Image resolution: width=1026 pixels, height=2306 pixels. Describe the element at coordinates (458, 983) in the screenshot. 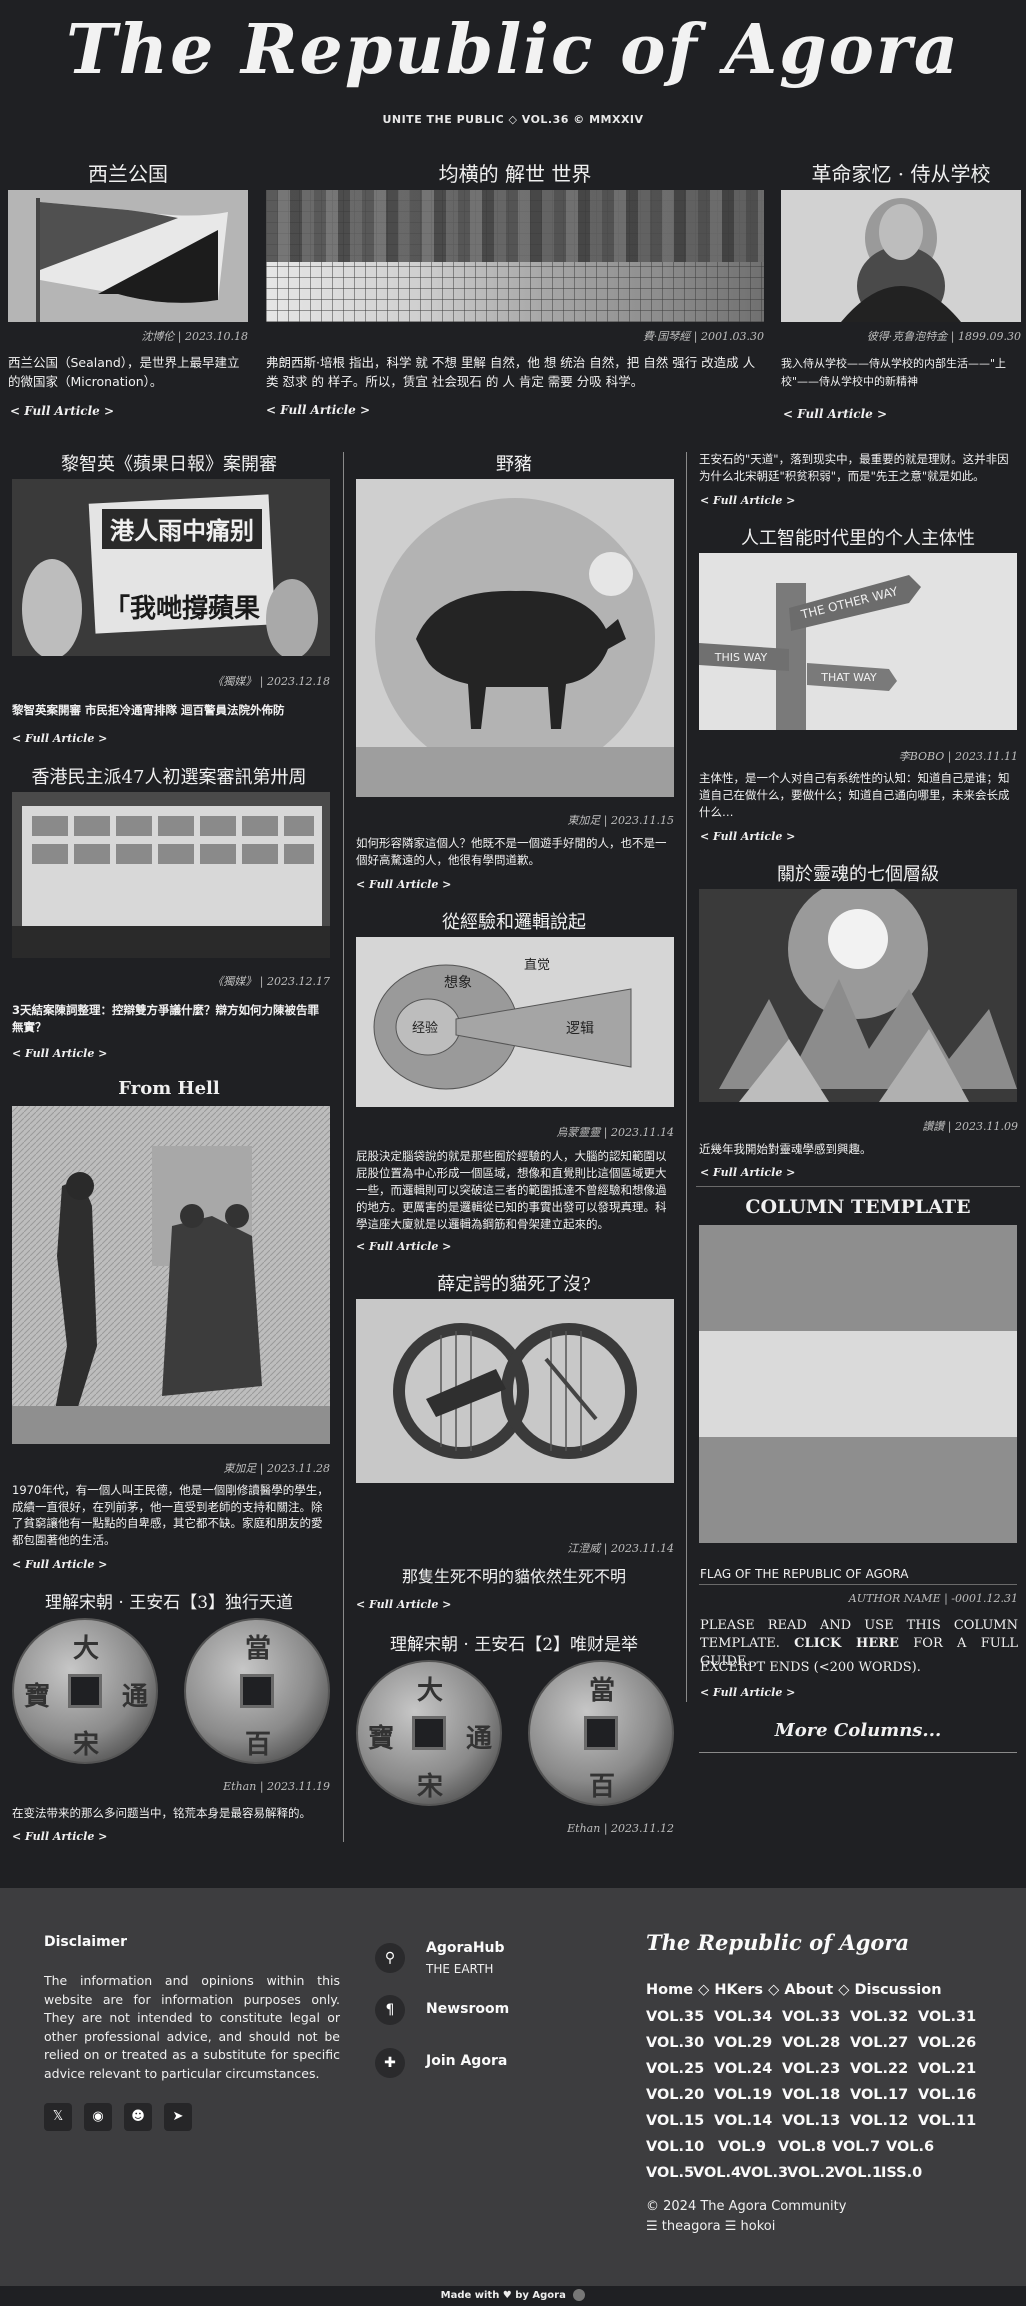

I see `svg-text: 想象` at that location.